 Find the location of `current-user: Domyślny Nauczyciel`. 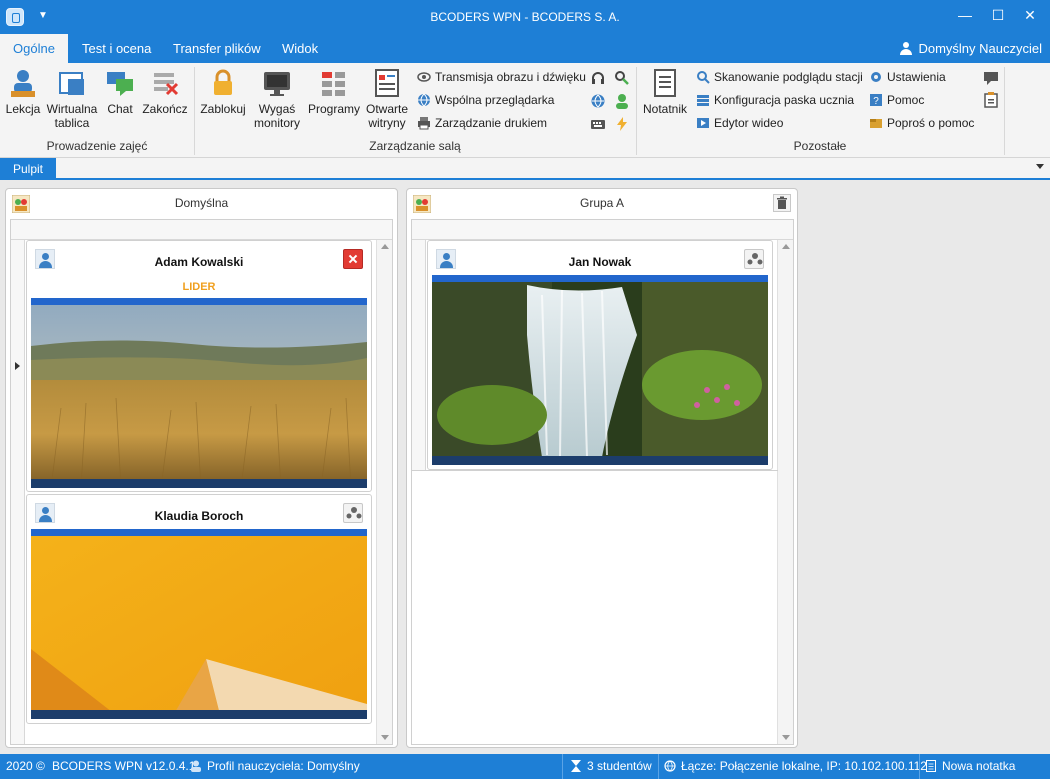

current-user: Domyślny Nauczyciel is located at coordinates (971, 48).